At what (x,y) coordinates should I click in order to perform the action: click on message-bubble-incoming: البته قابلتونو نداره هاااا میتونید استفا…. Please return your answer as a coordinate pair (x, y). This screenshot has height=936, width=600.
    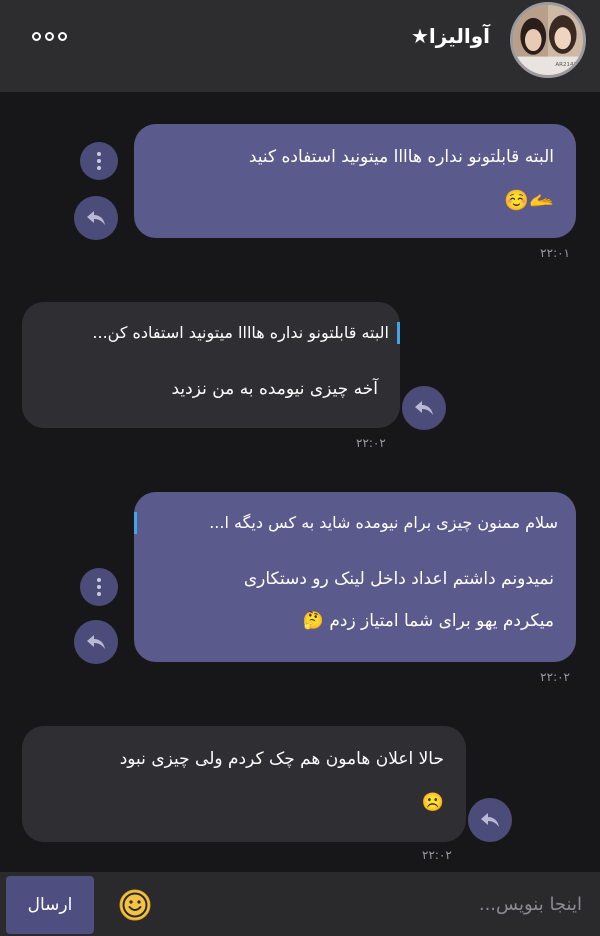
    Looking at the image, I should click on (211, 365).